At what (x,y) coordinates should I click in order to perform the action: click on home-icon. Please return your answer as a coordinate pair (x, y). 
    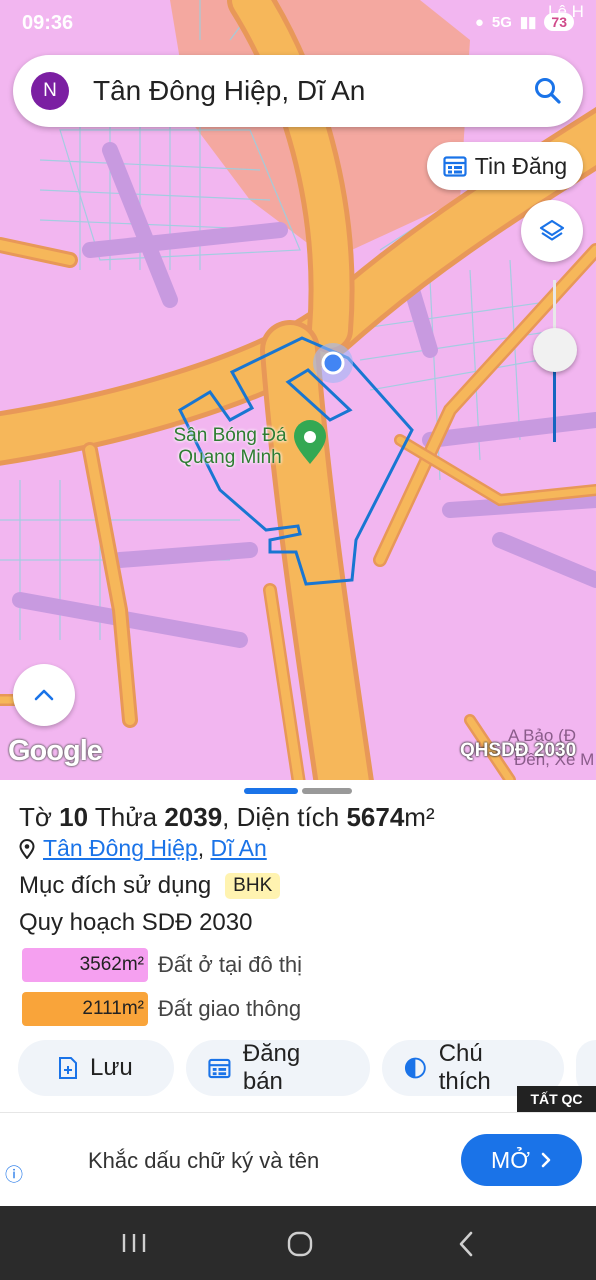
    Looking at the image, I should click on (300, 1244).